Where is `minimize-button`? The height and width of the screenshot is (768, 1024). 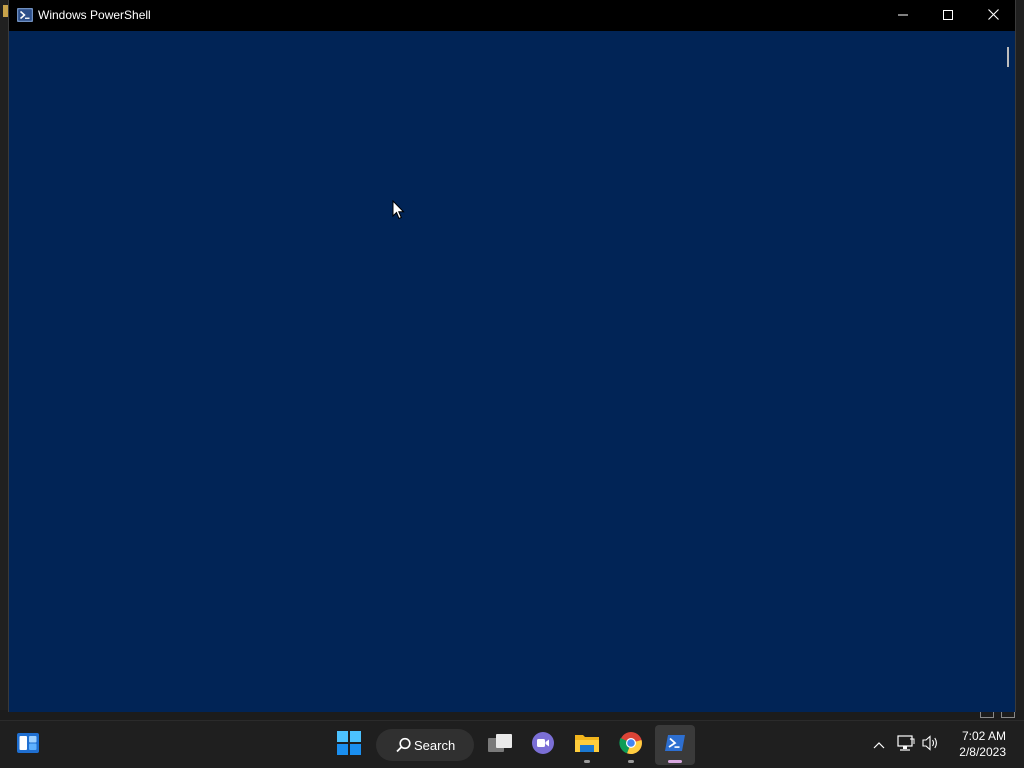
minimize-button is located at coordinates (903, 15).